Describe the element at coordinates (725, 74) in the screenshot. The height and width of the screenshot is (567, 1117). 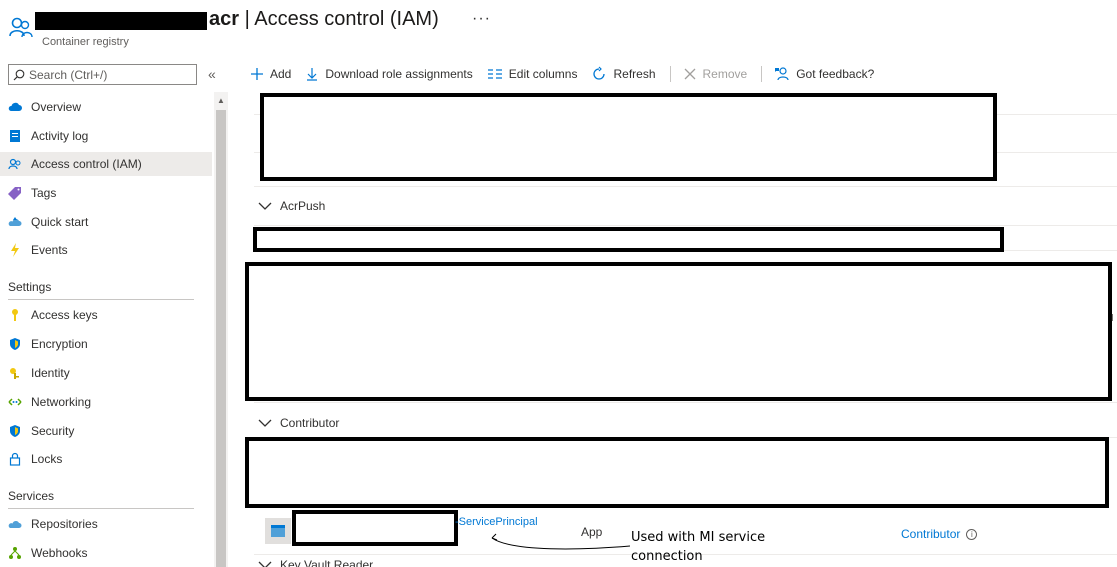
I see `remove-label: Remove` at that location.